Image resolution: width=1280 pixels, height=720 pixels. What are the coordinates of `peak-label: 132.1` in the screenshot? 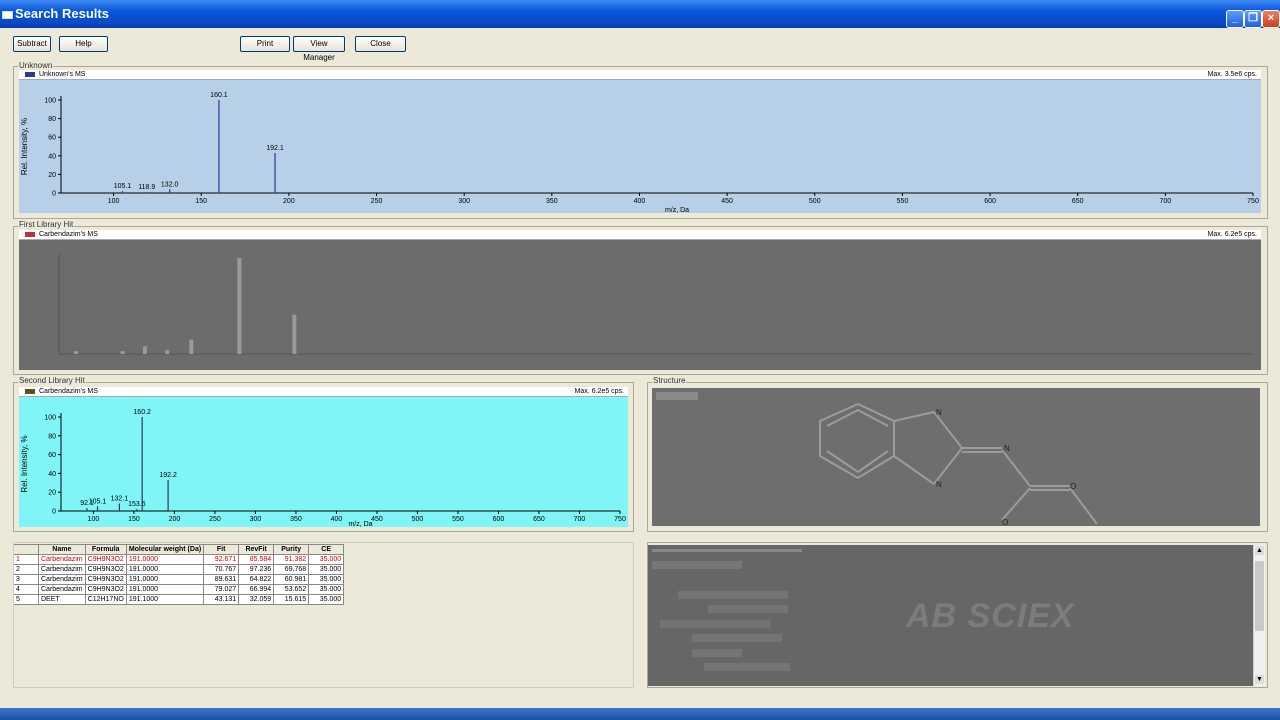 It's located at (120, 498).